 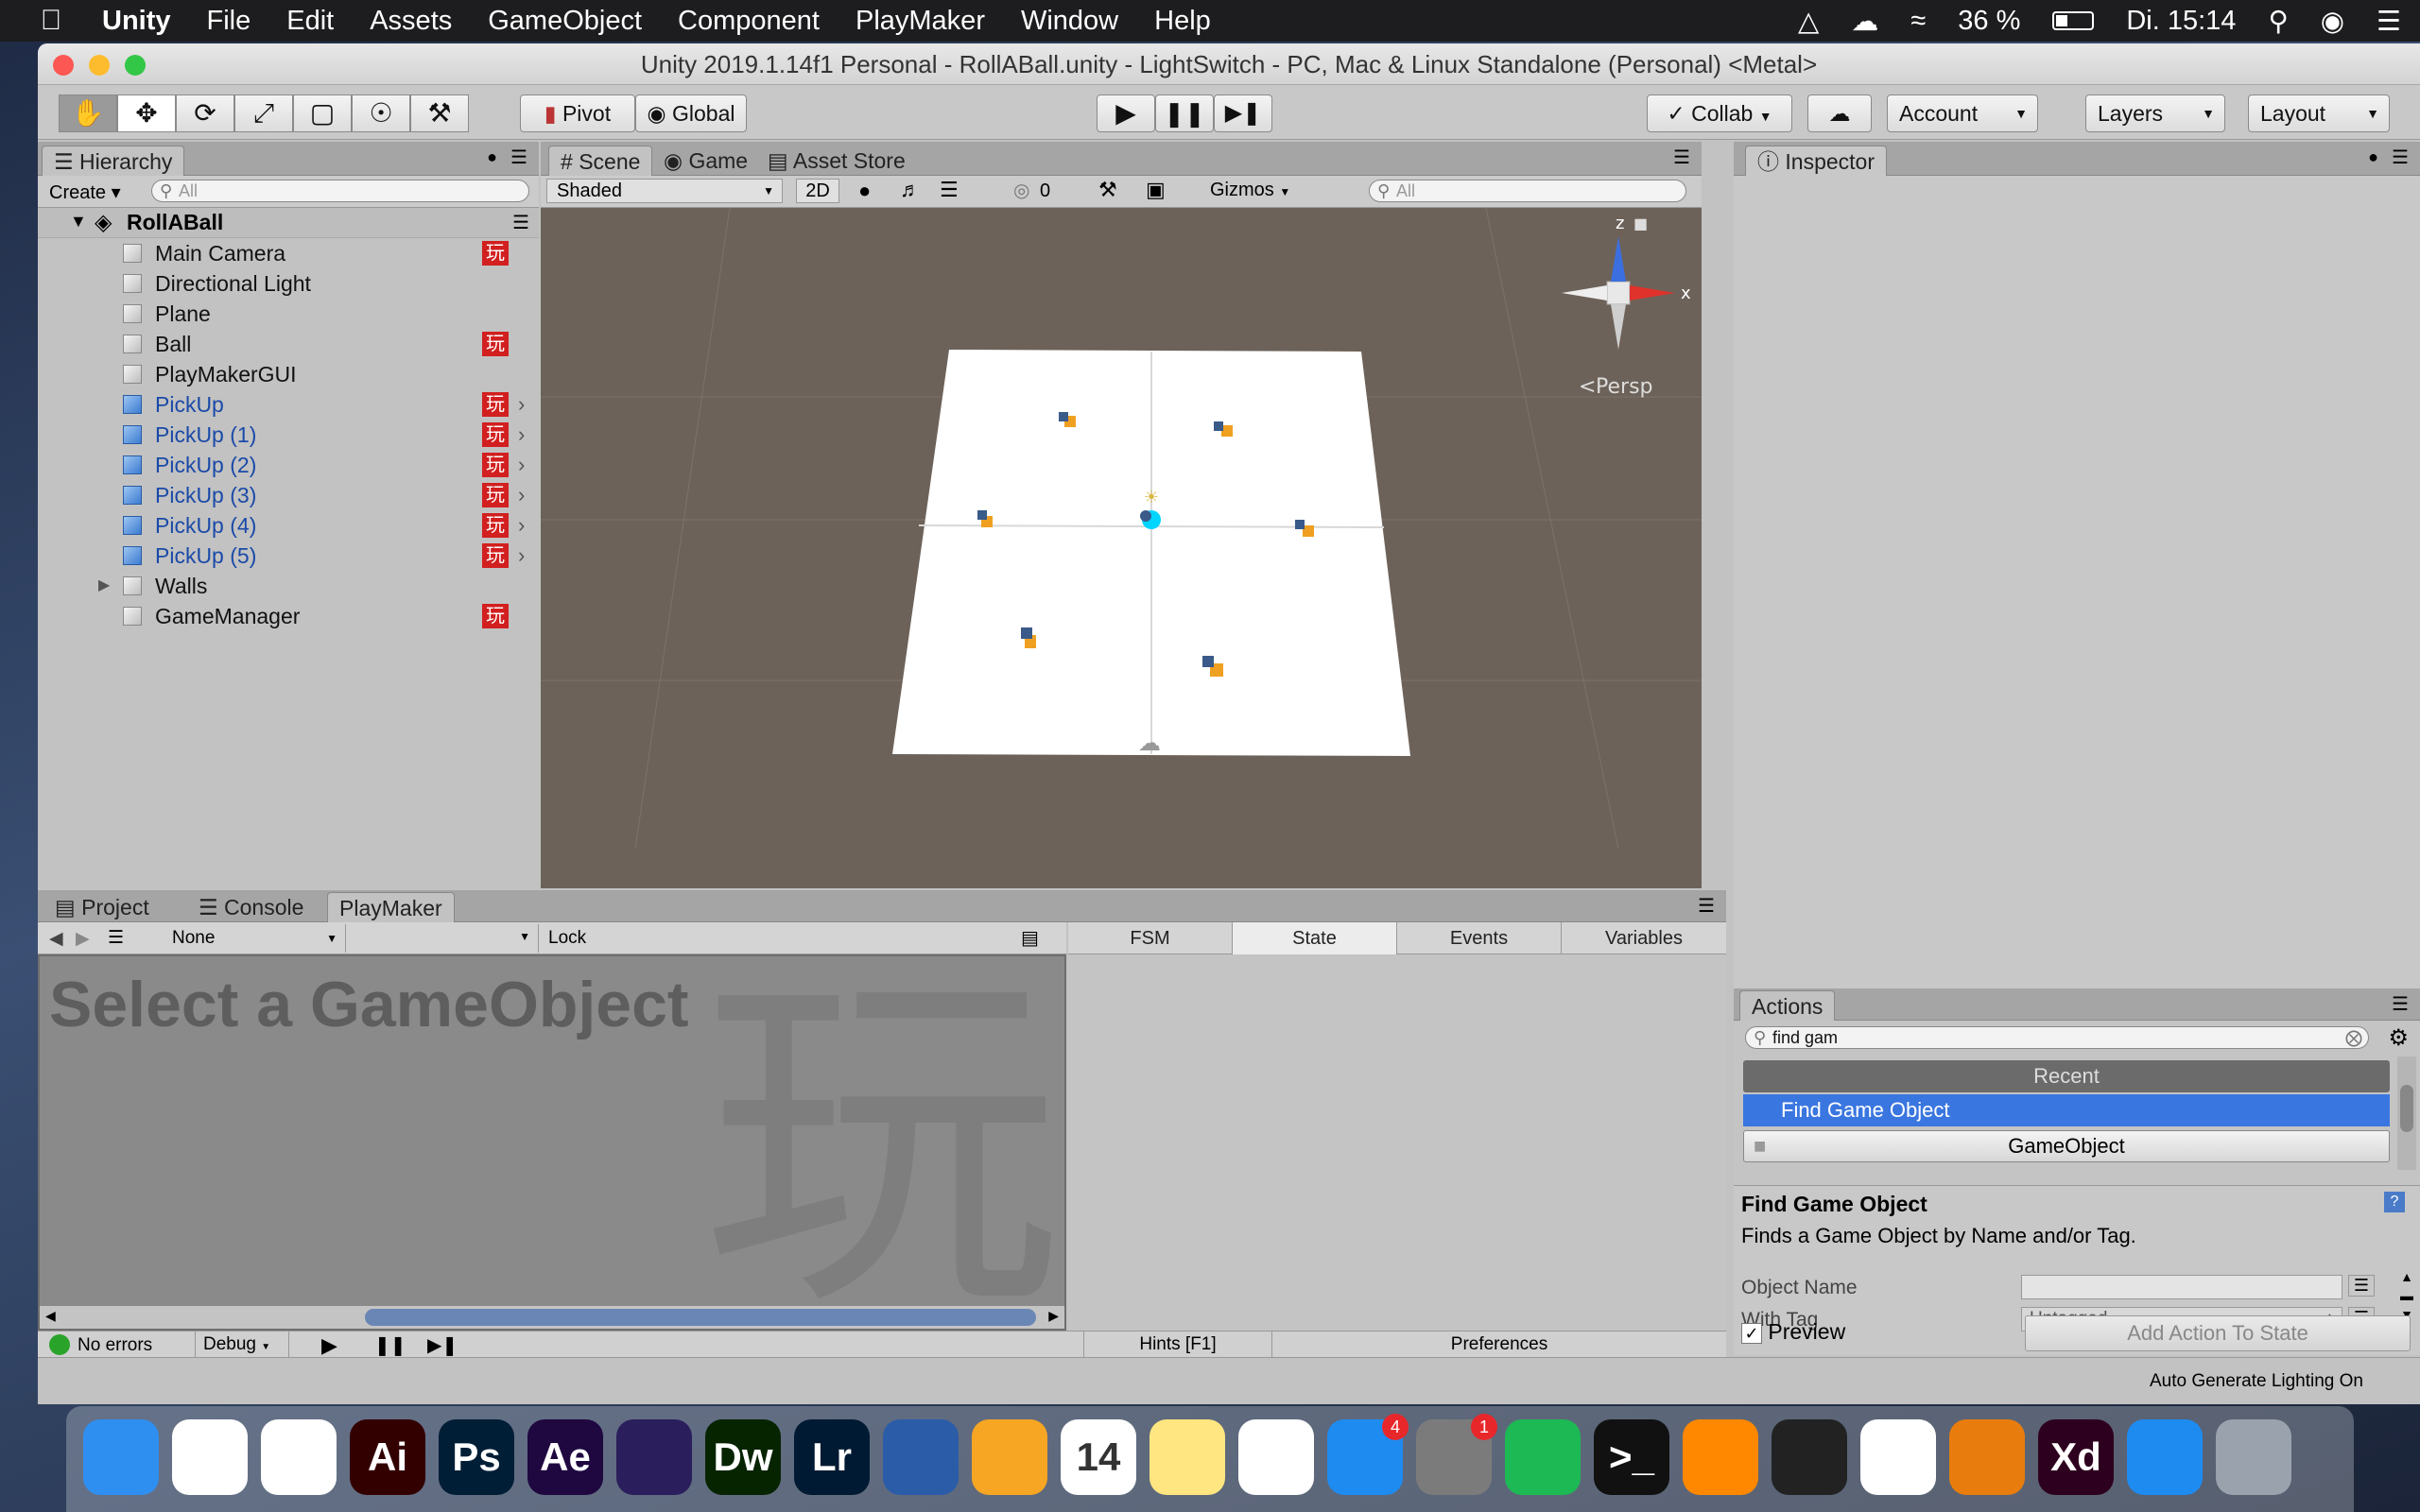 I want to click on hierarchy-item: Directional Light, so click(x=288, y=283).